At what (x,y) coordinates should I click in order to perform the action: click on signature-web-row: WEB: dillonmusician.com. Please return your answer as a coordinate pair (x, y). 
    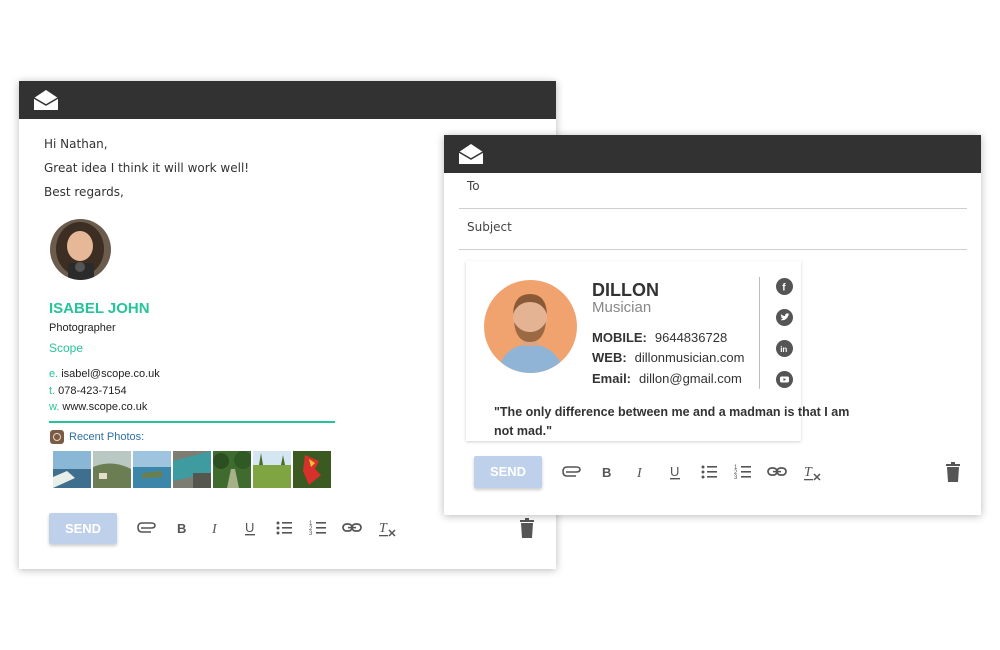
    Looking at the image, I should click on (668, 357).